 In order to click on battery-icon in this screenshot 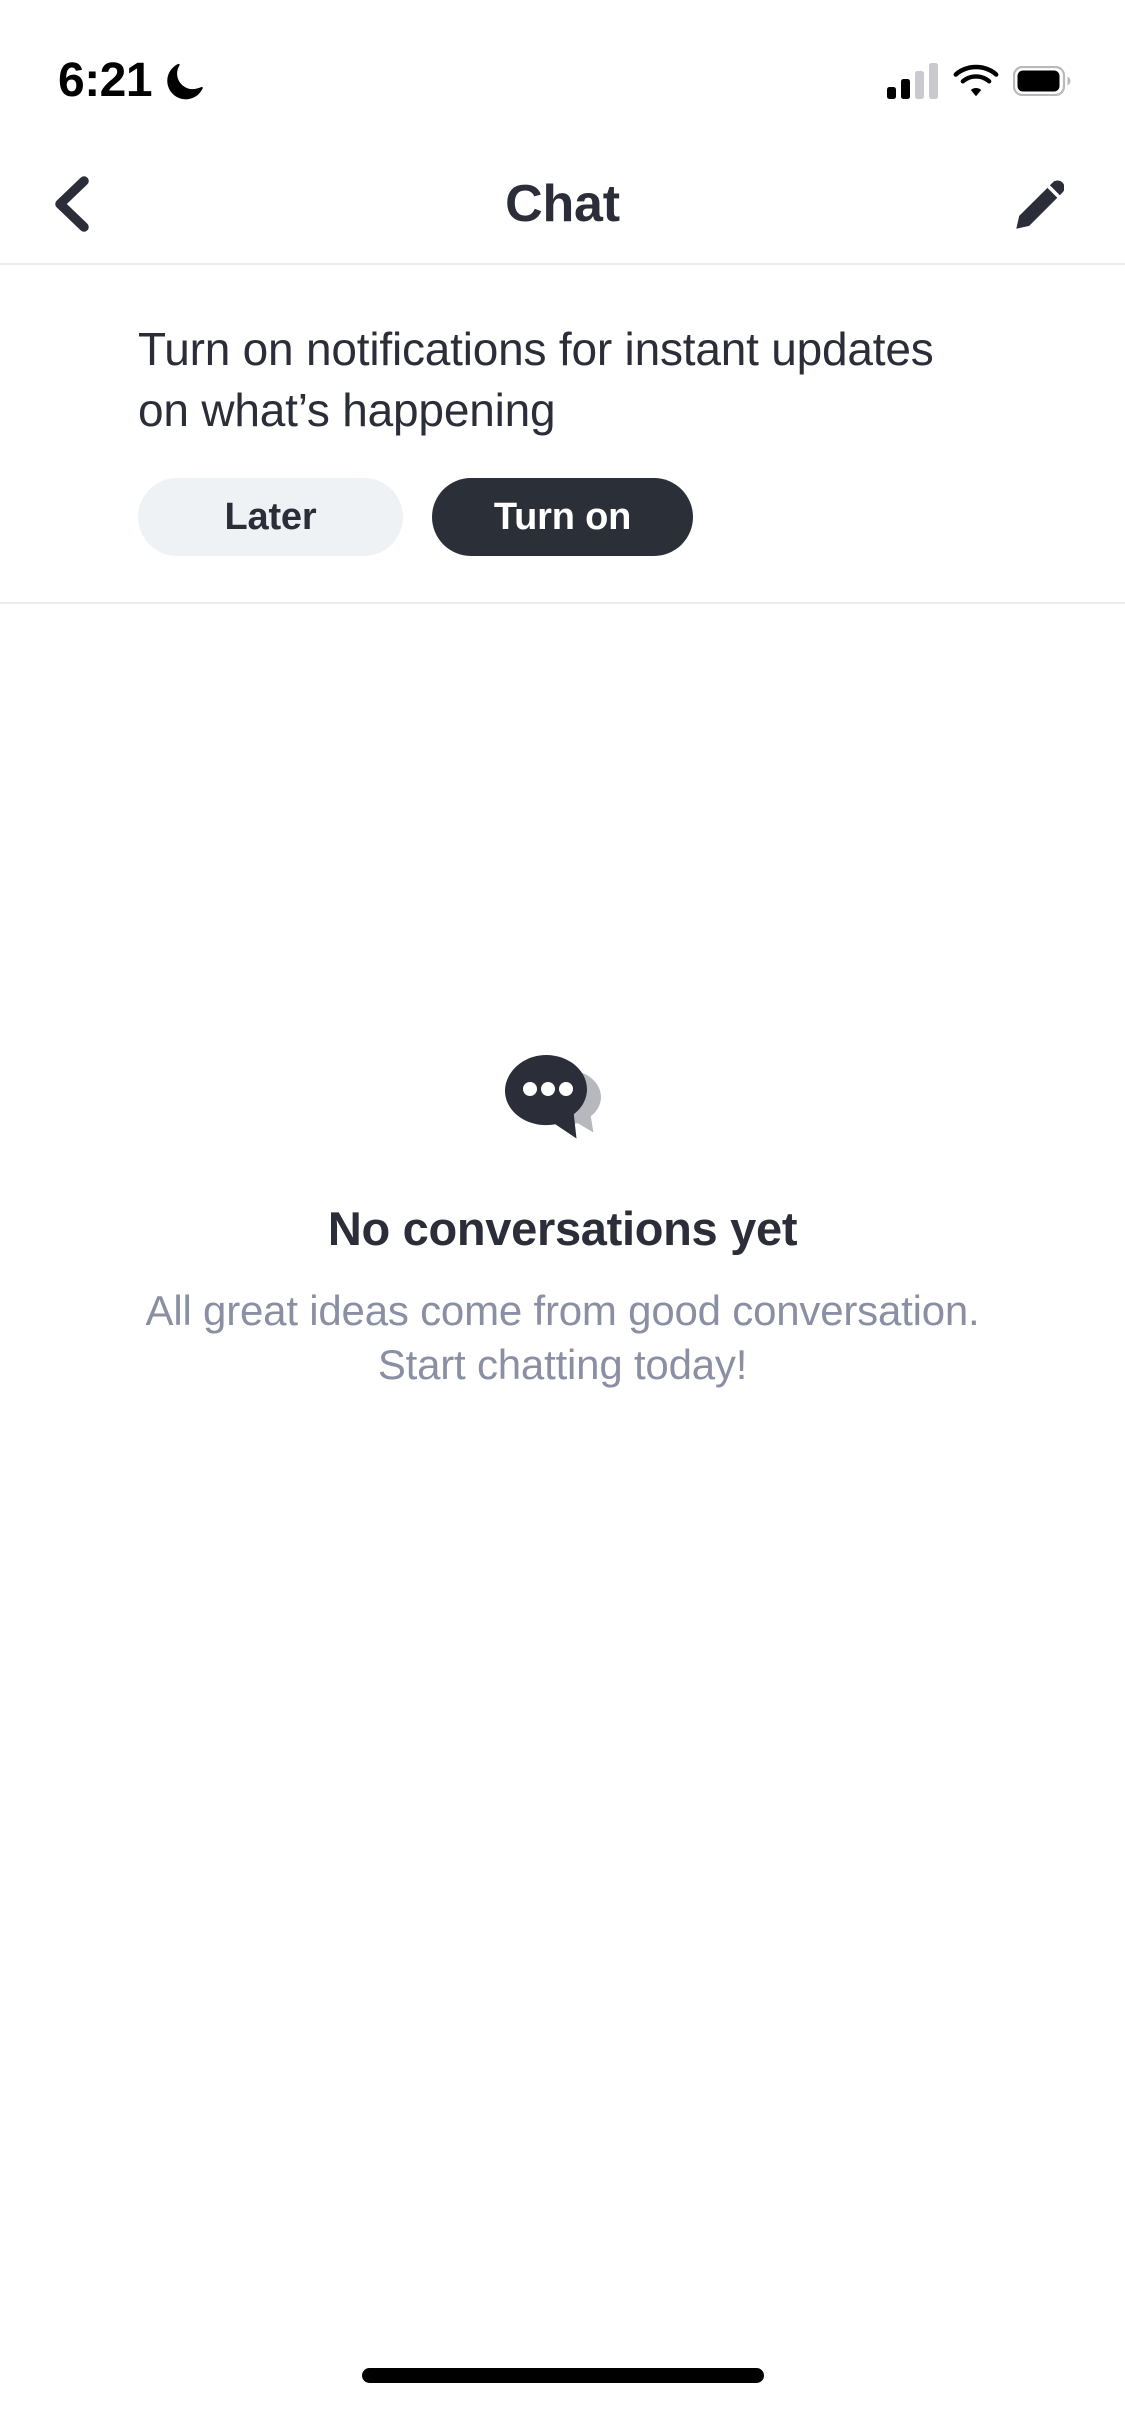, I will do `click(1042, 81)`.